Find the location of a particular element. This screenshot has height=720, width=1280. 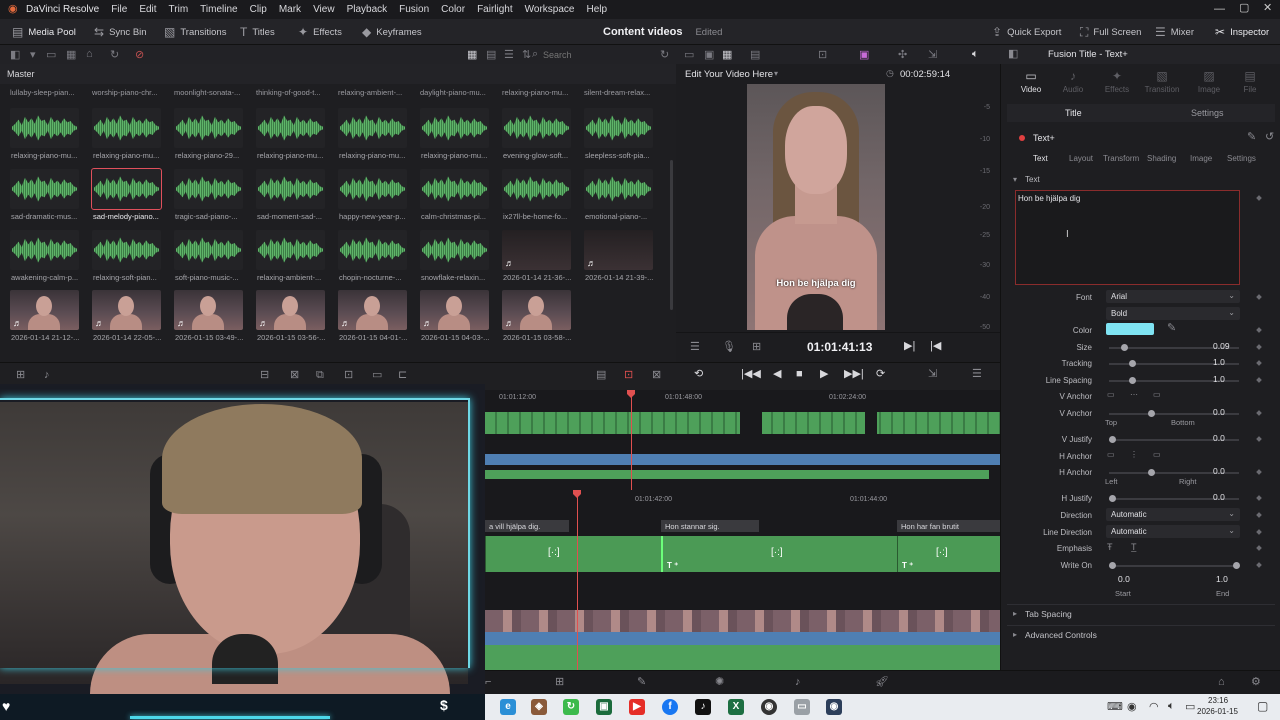

viewer-dual-icon: ▦ is located at coordinates (727, 54).